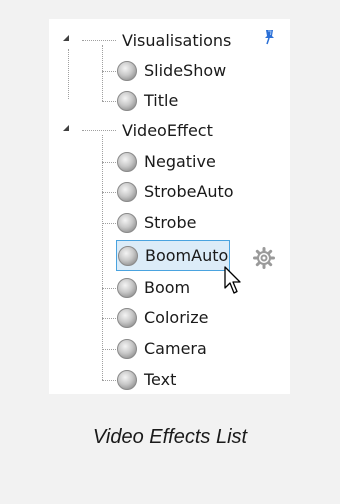 The width and height of the screenshot is (340, 504). I want to click on category-label: VideoEffect, so click(167, 130).